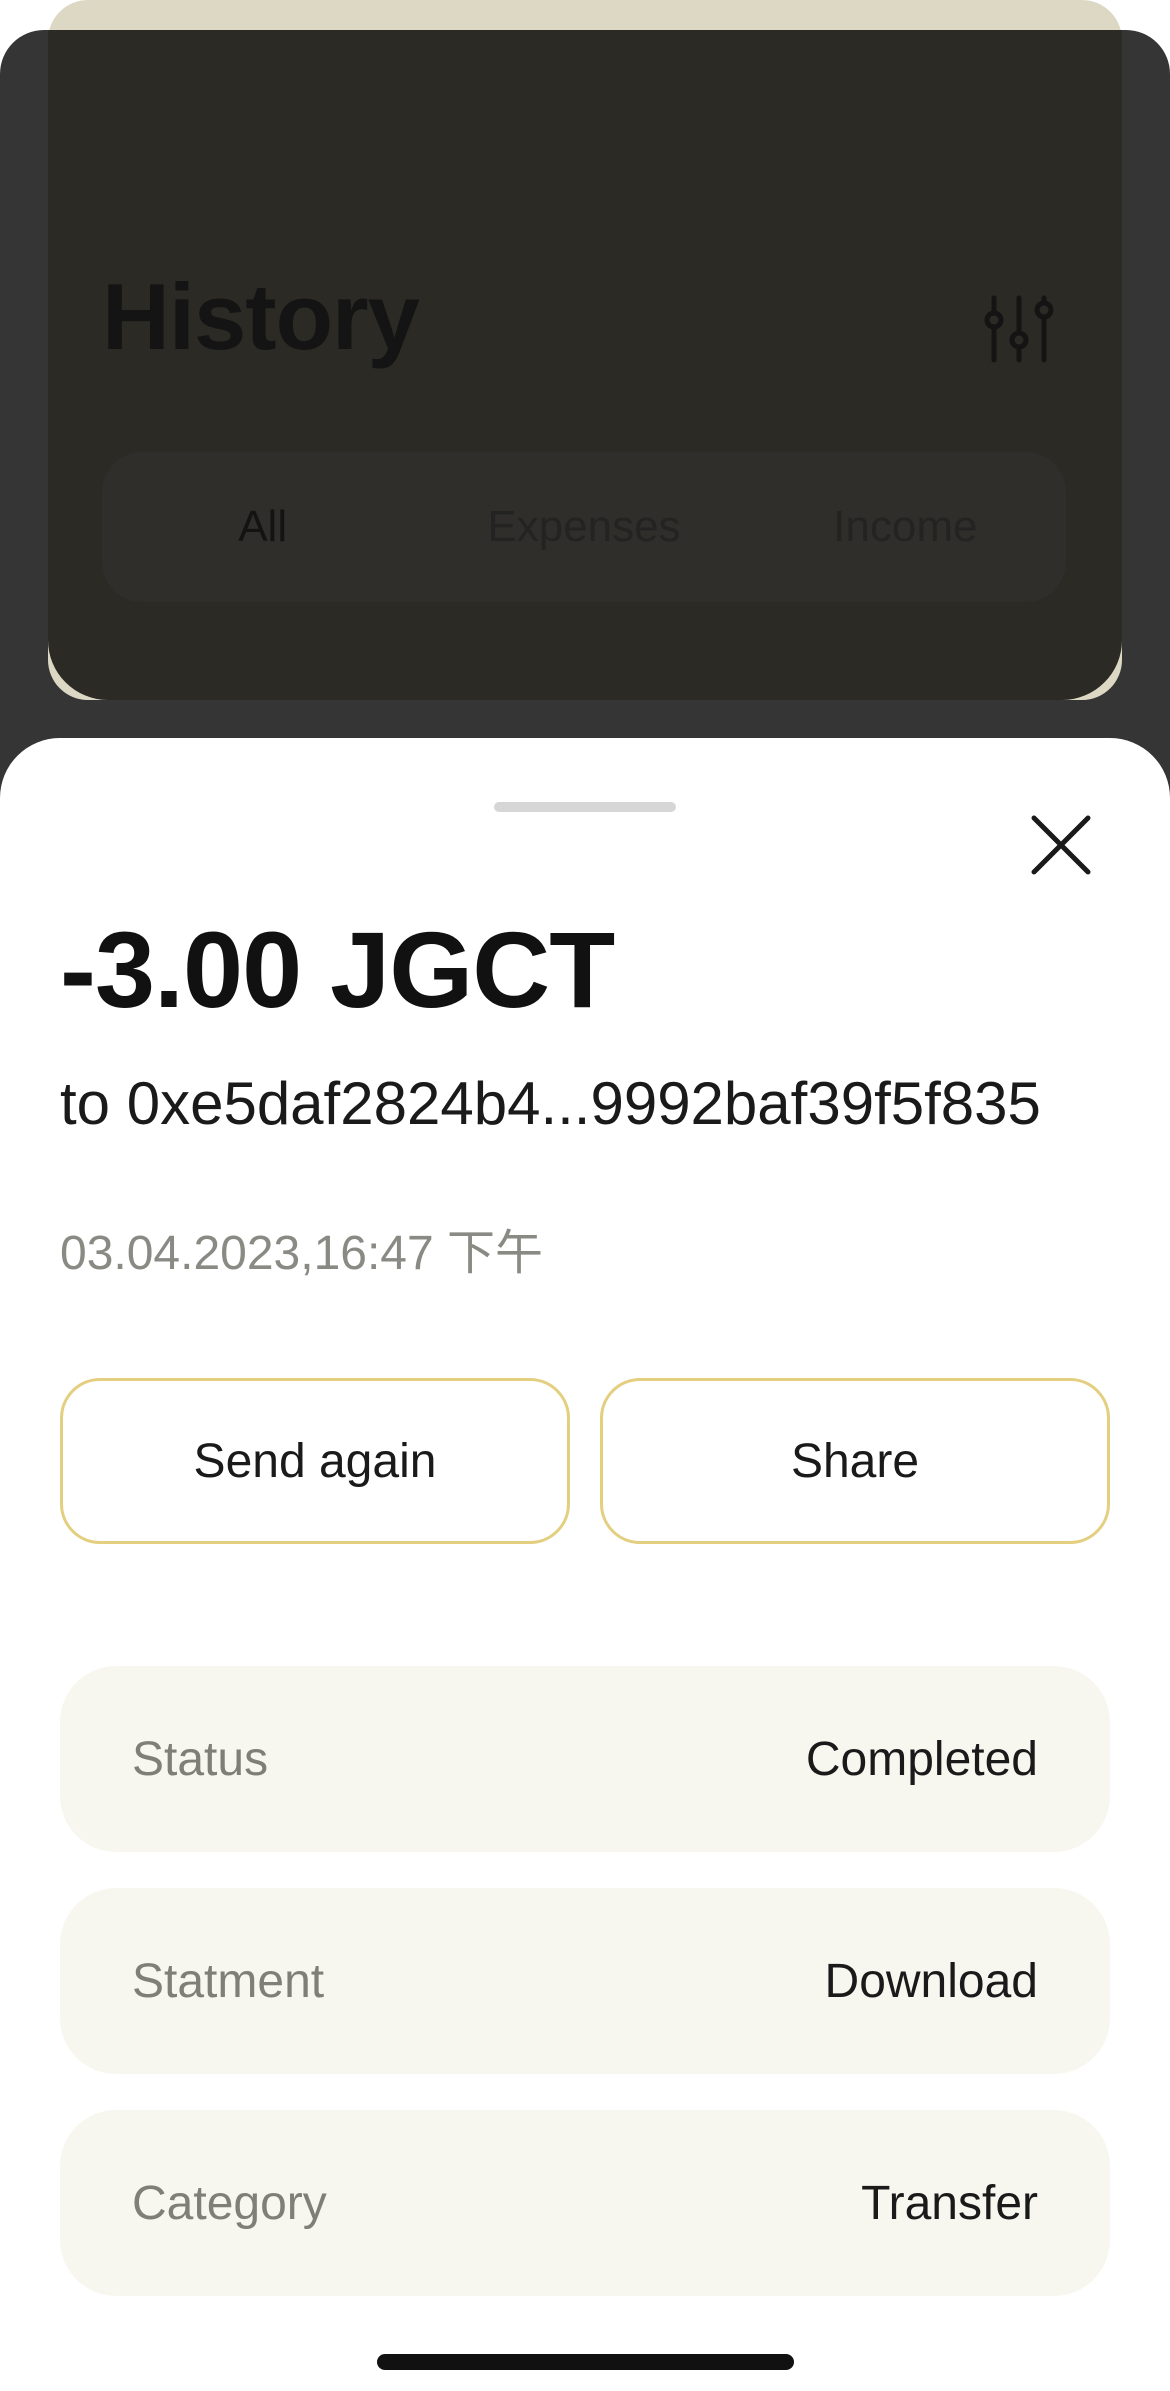 The width and height of the screenshot is (1170, 2391). What do you see at coordinates (1061, 845) in the screenshot?
I see `close-icon` at bounding box center [1061, 845].